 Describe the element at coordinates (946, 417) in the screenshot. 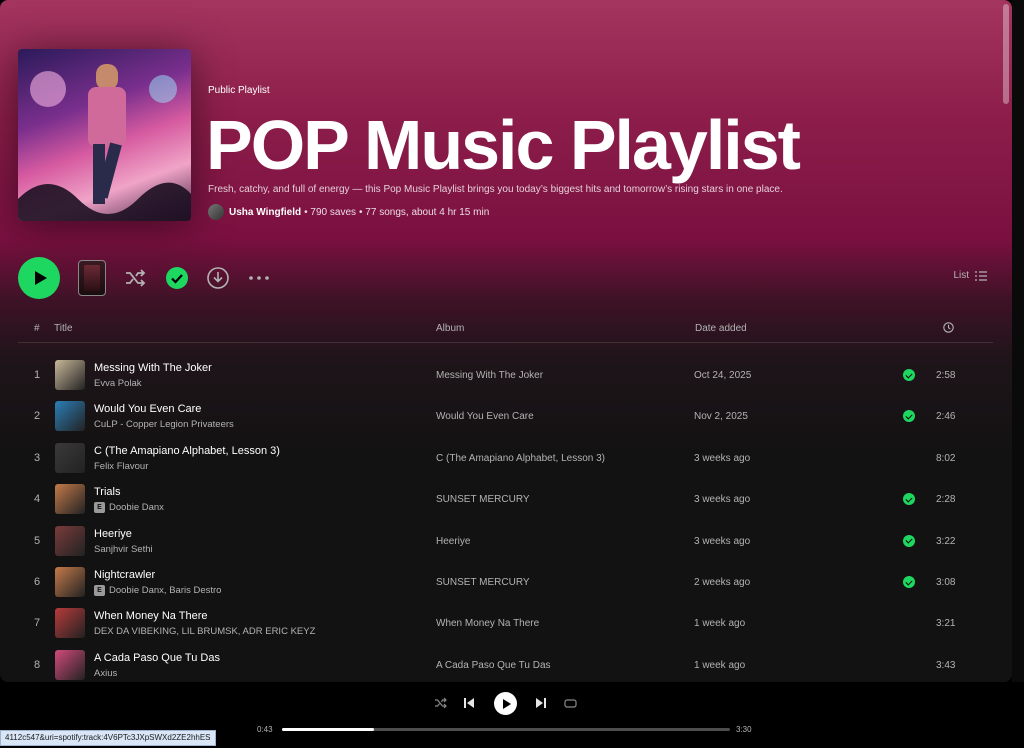

I see `track-duration: 2:46` at that location.